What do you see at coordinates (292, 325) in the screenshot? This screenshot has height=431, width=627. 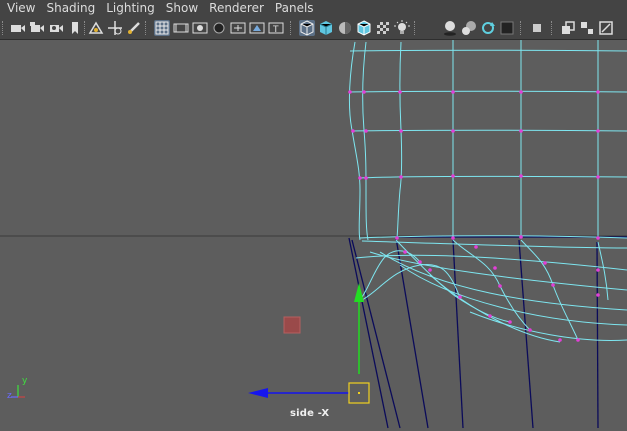 I see `locator-marker` at bounding box center [292, 325].